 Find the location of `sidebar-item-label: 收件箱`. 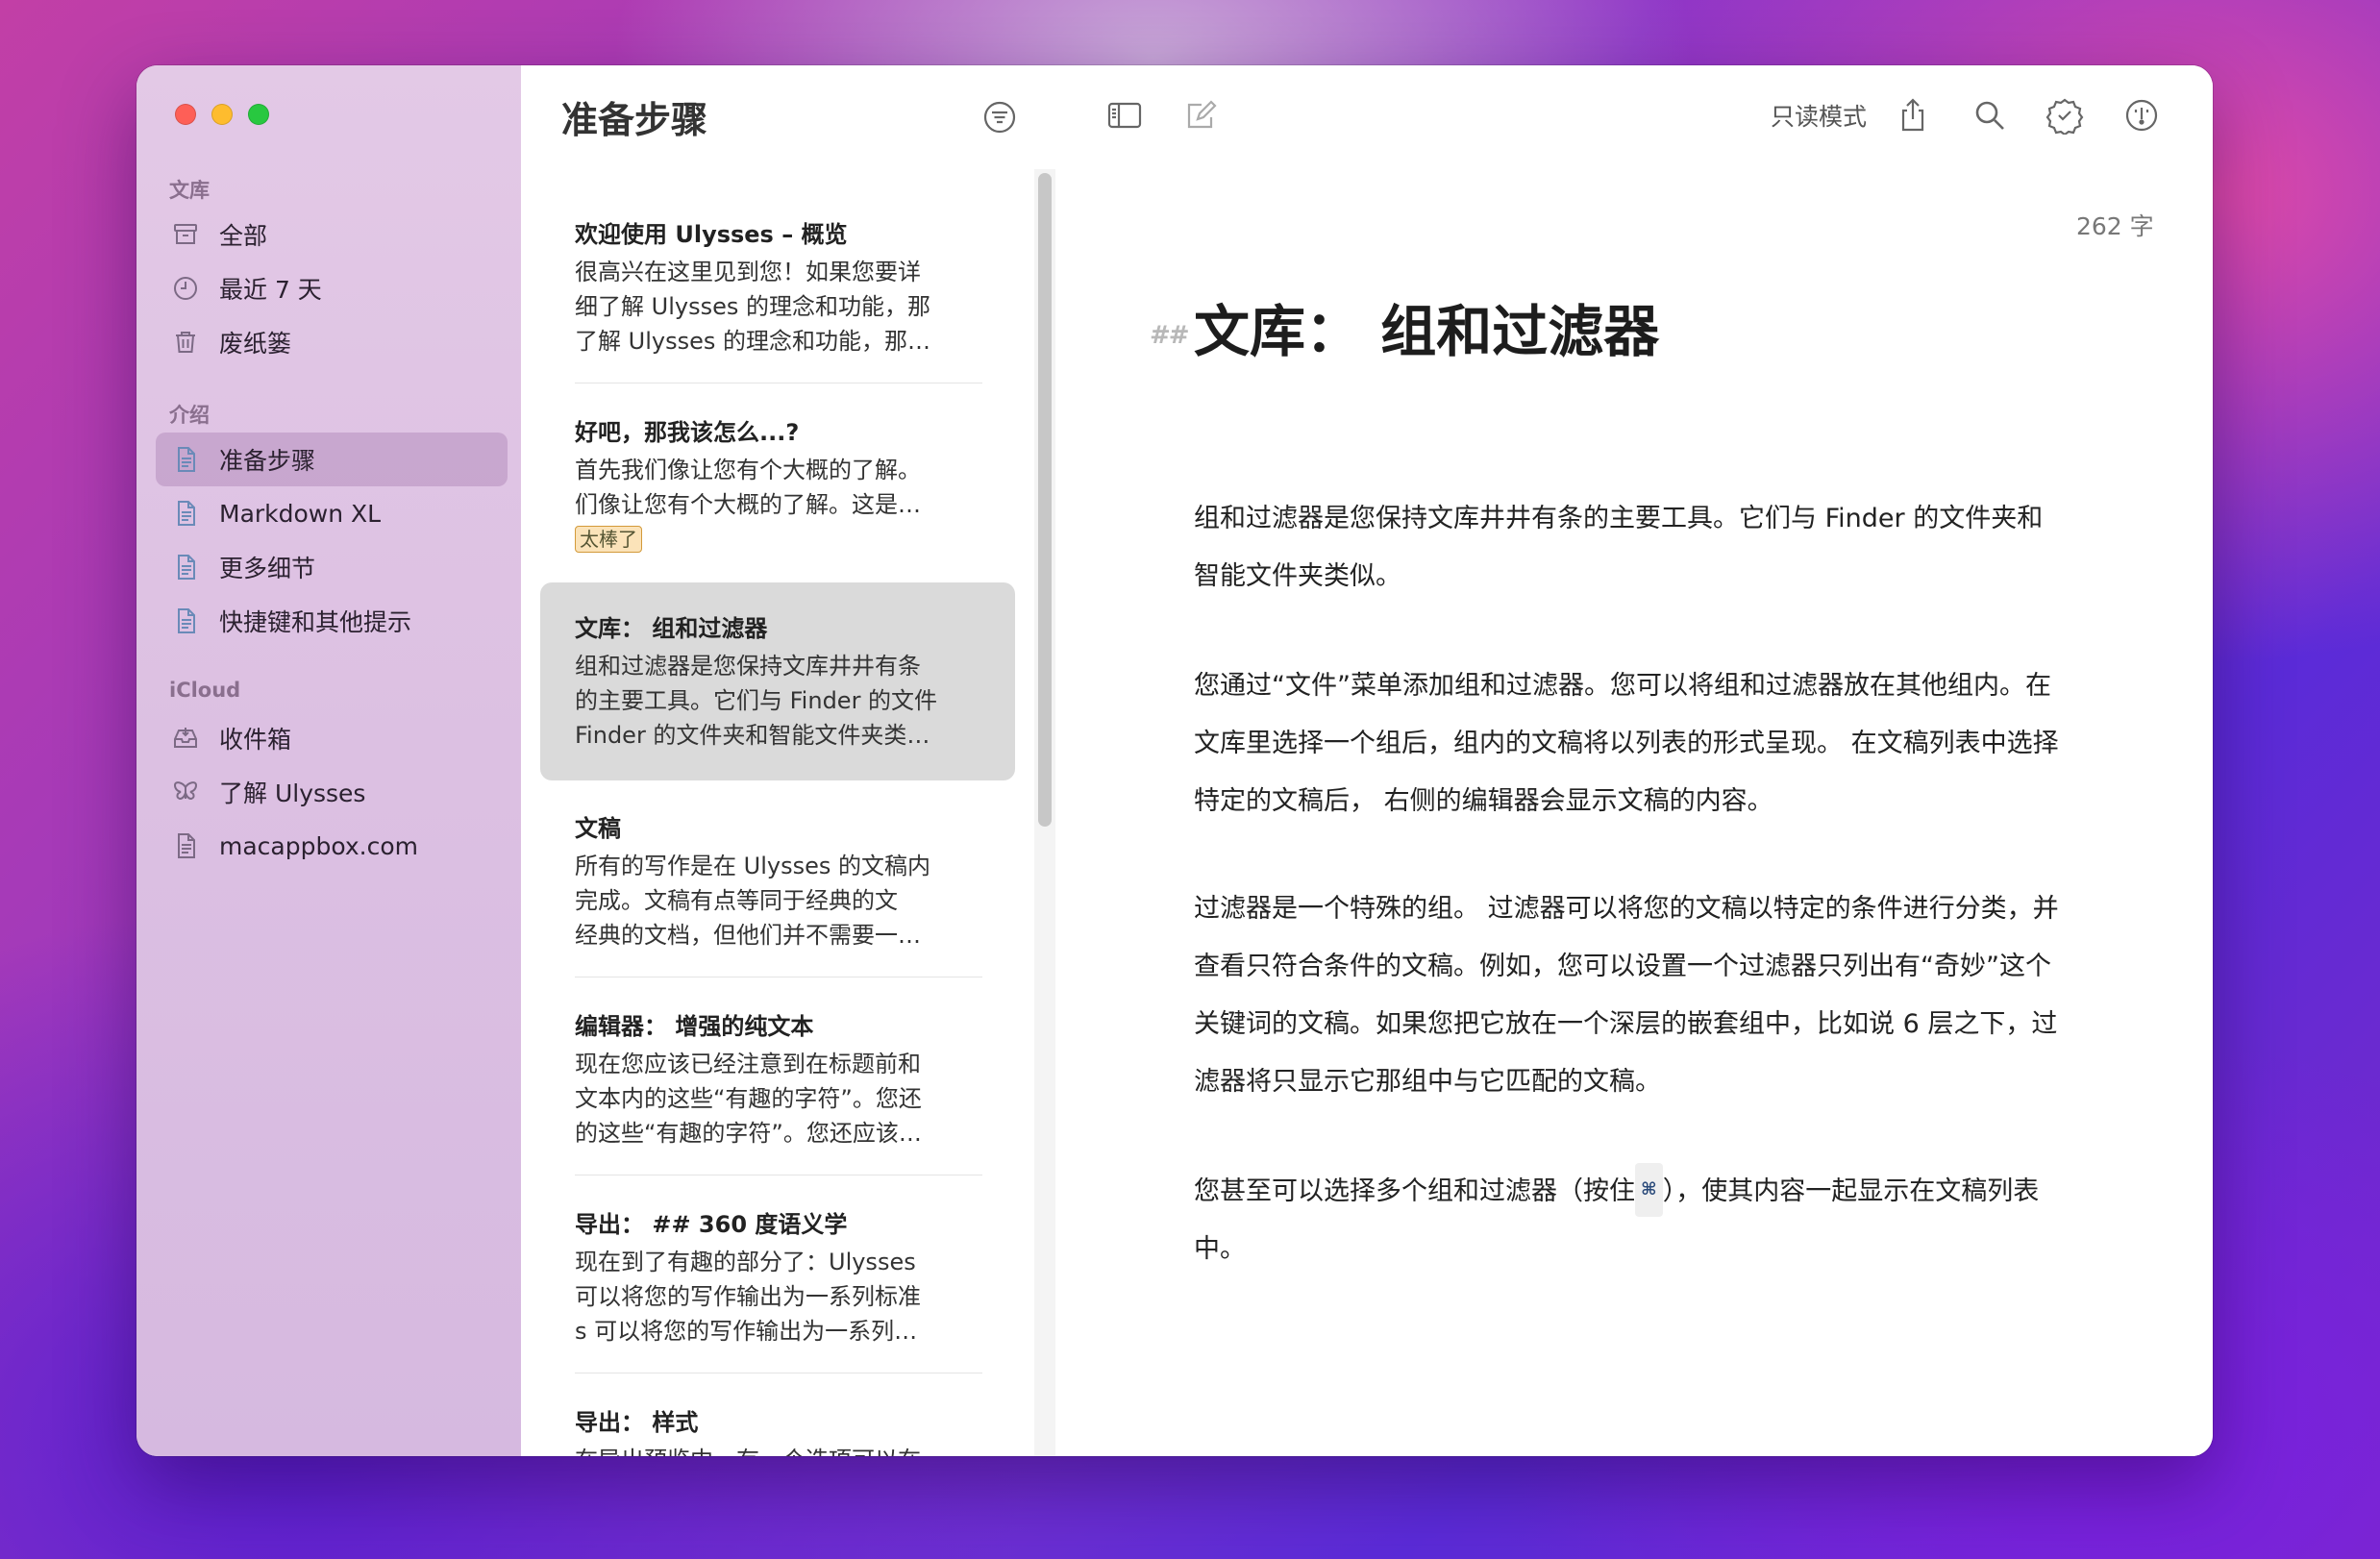

sidebar-item-label: 收件箱 is located at coordinates (255, 740).